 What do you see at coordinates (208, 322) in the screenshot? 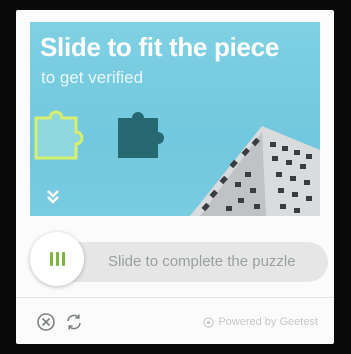
I see `geetest-logo-icon` at bounding box center [208, 322].